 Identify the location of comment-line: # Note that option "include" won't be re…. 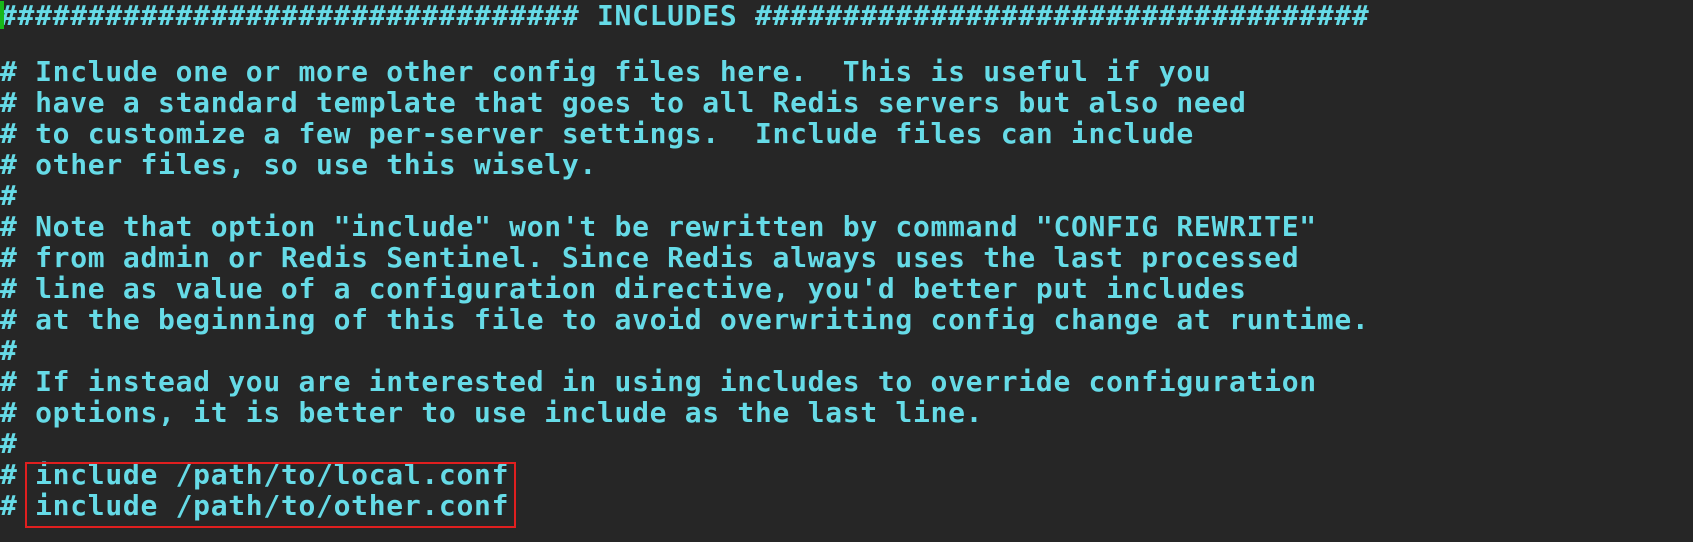
(658, 226).